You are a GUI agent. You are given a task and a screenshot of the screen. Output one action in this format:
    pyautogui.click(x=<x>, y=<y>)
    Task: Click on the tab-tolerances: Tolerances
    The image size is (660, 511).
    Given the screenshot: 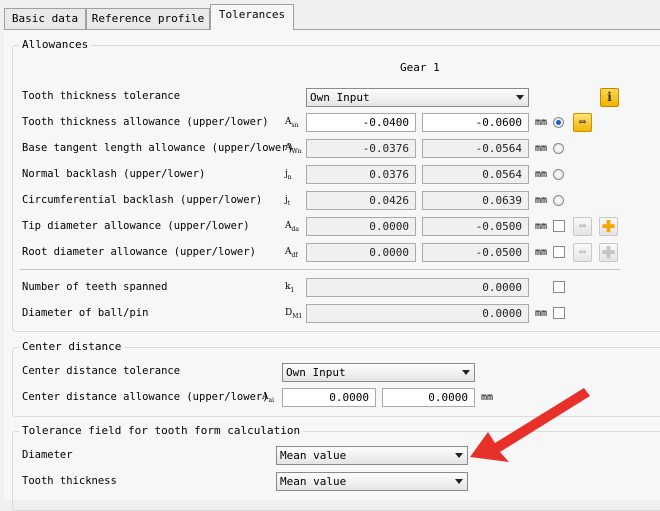 What is the action you would take?
    pyautogui.click(x=252, y=17)
    